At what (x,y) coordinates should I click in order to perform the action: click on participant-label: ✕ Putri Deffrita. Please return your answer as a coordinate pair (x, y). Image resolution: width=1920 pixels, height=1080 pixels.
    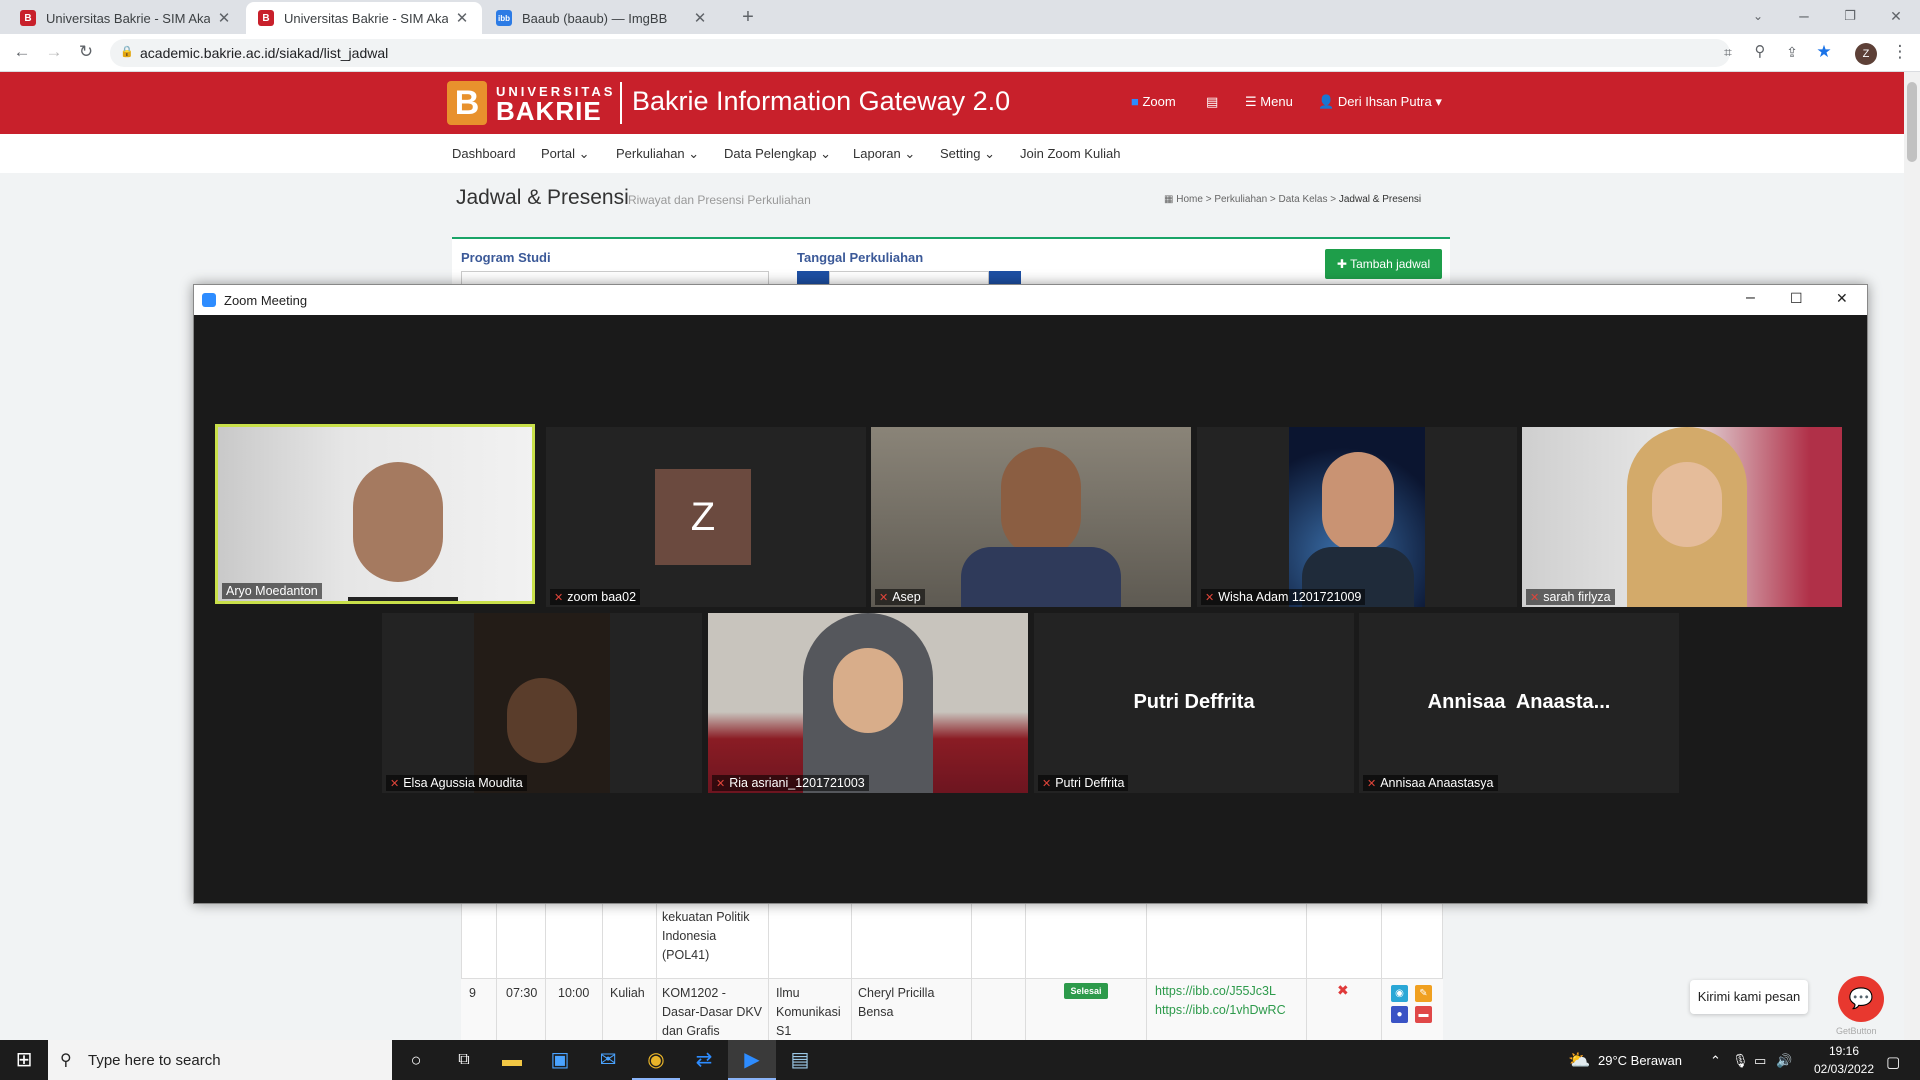
    Looking at the image, I should click on (1083, 783).